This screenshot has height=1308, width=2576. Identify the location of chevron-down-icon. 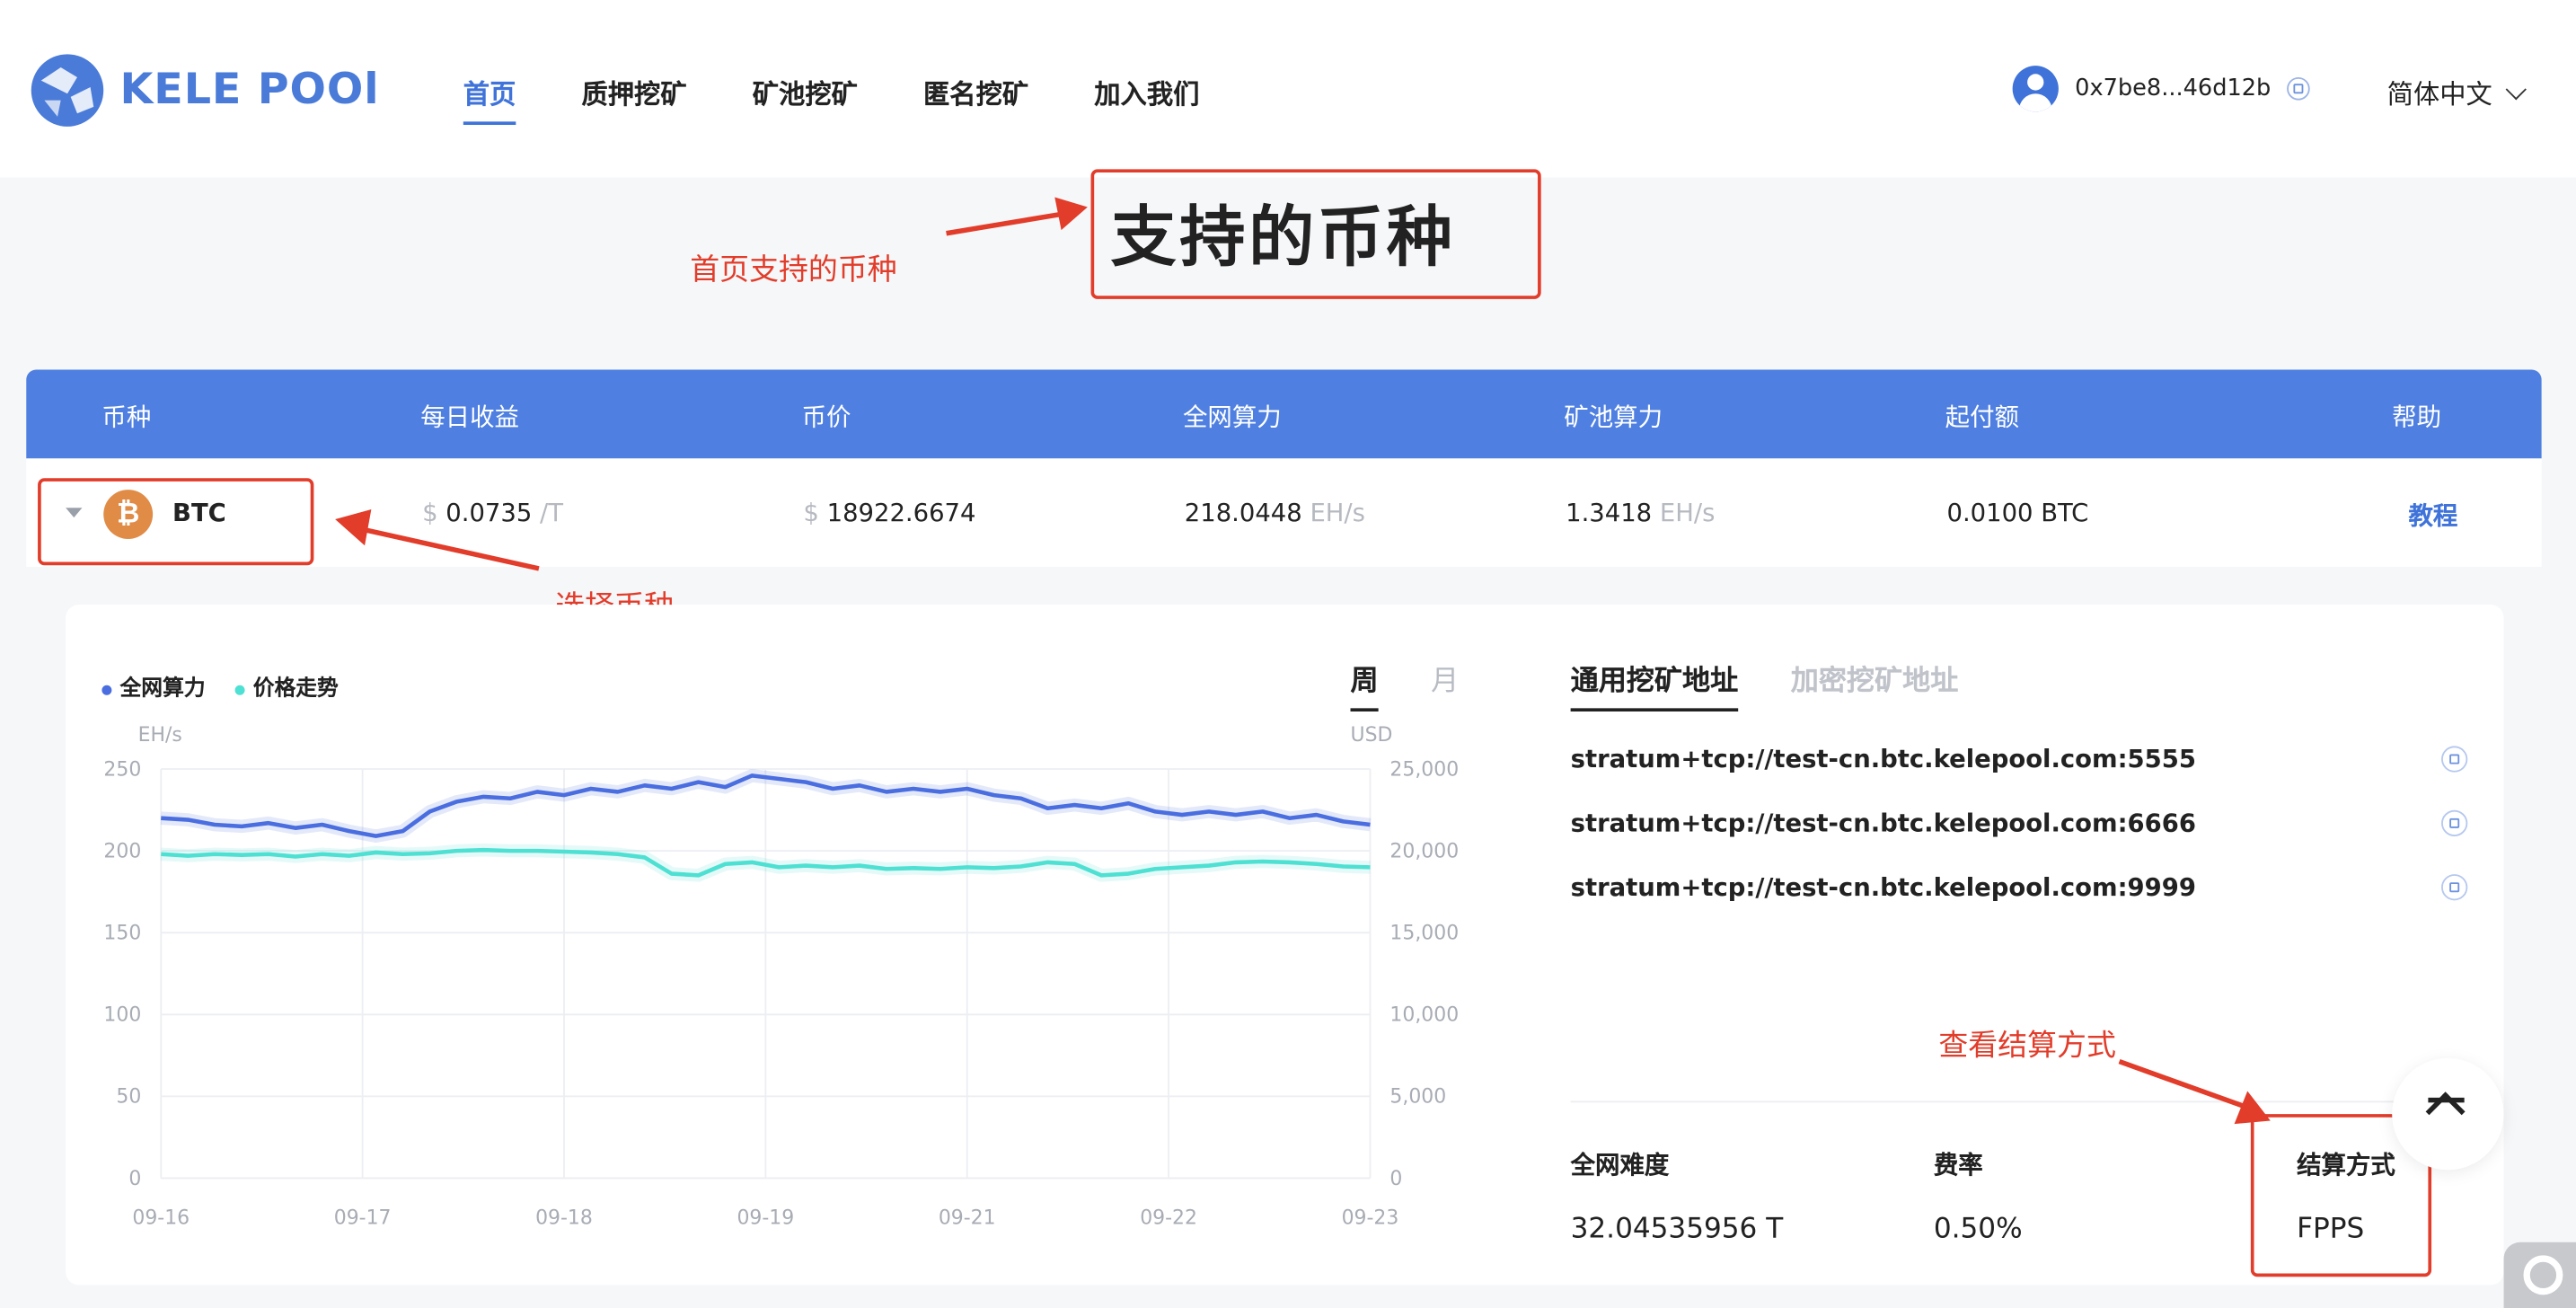
(2516, 89).